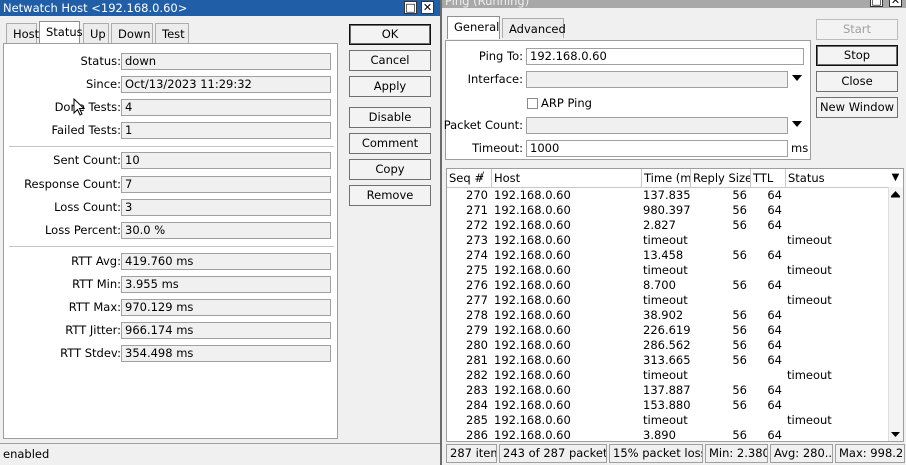 The height and width of the screenshot is (465, 906). What do you see at coordinates (657, 148) in the screenshot?
I see `timeout-input: 1000` at bounding box center [657, 148].